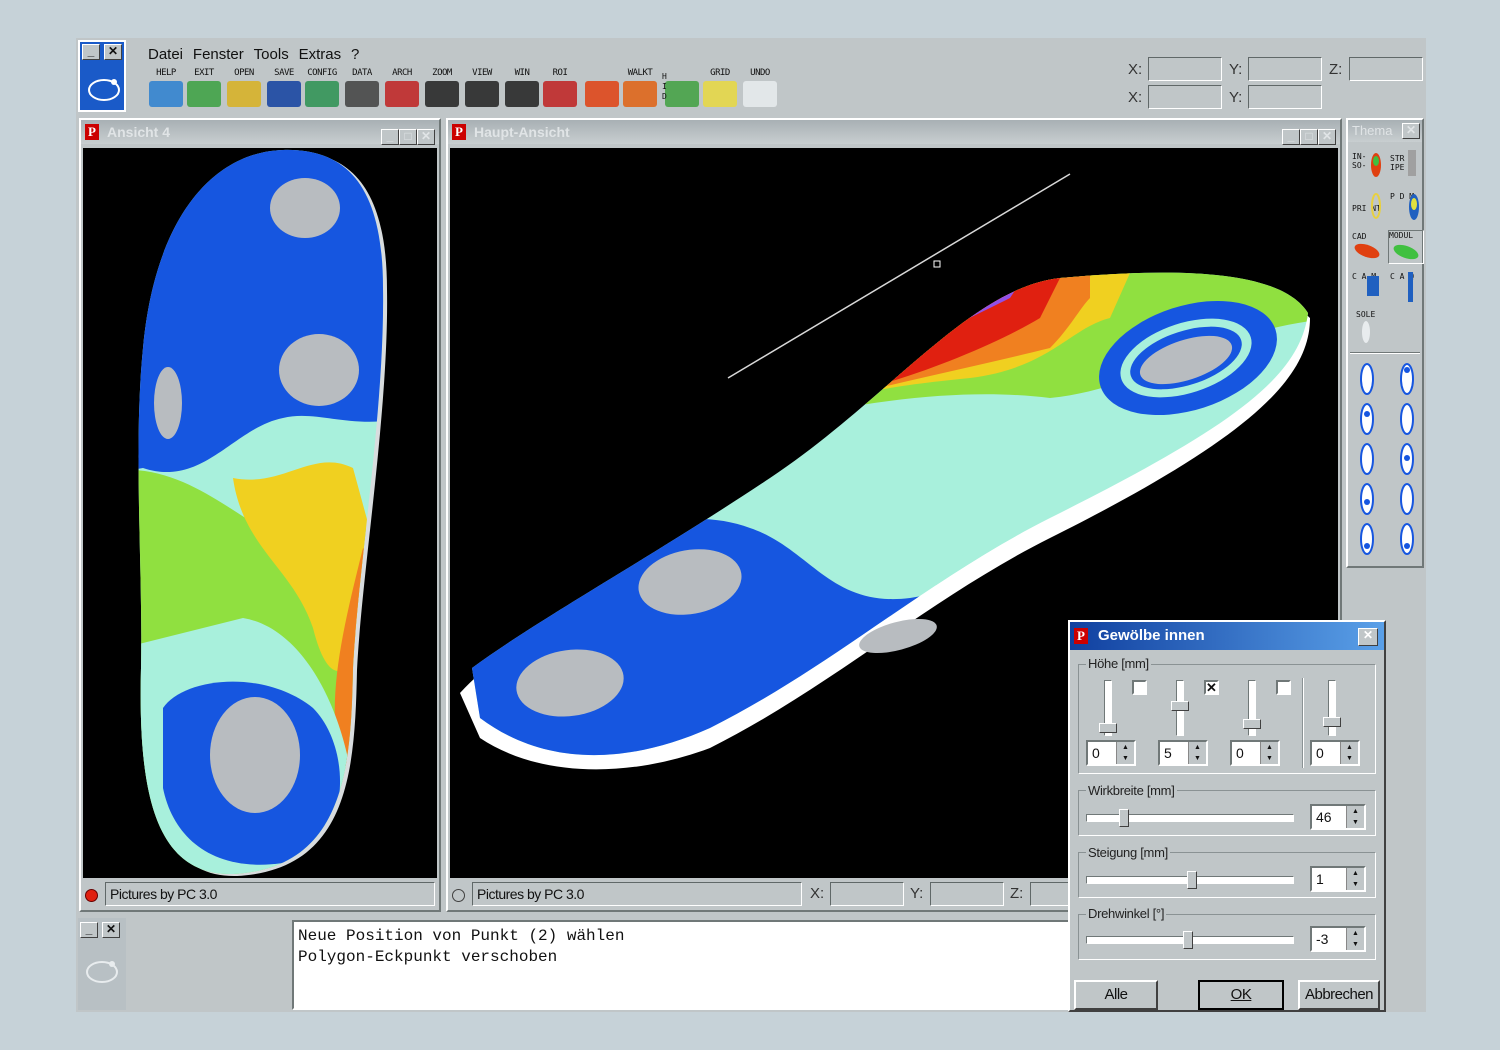 The image size is (1500, 1050). What do you see at coordinates (1406, 247) in the screenshot?
I see `theme-modul-button: MODUL` at bounding box center [1406, 247].